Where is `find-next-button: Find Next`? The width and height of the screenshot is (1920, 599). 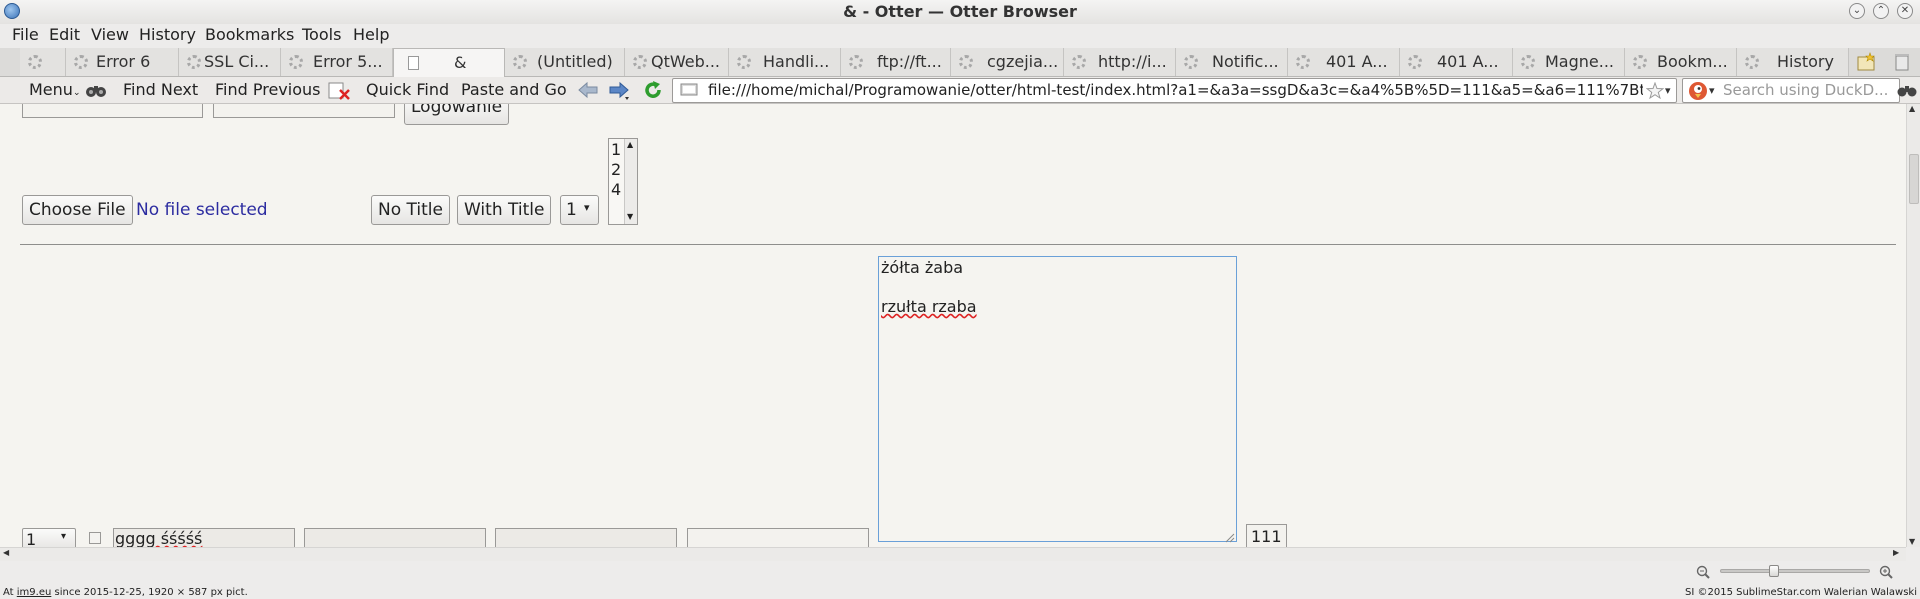 find-next-button: Find Next is located at coordinates (160, 90).